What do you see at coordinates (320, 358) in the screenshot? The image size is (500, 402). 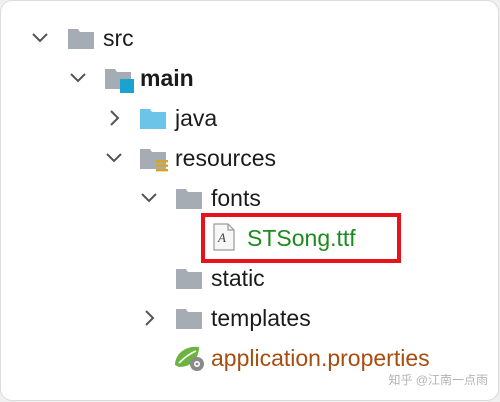 I see `tree-item-label: application.properties` at bounding box center [320, 358].